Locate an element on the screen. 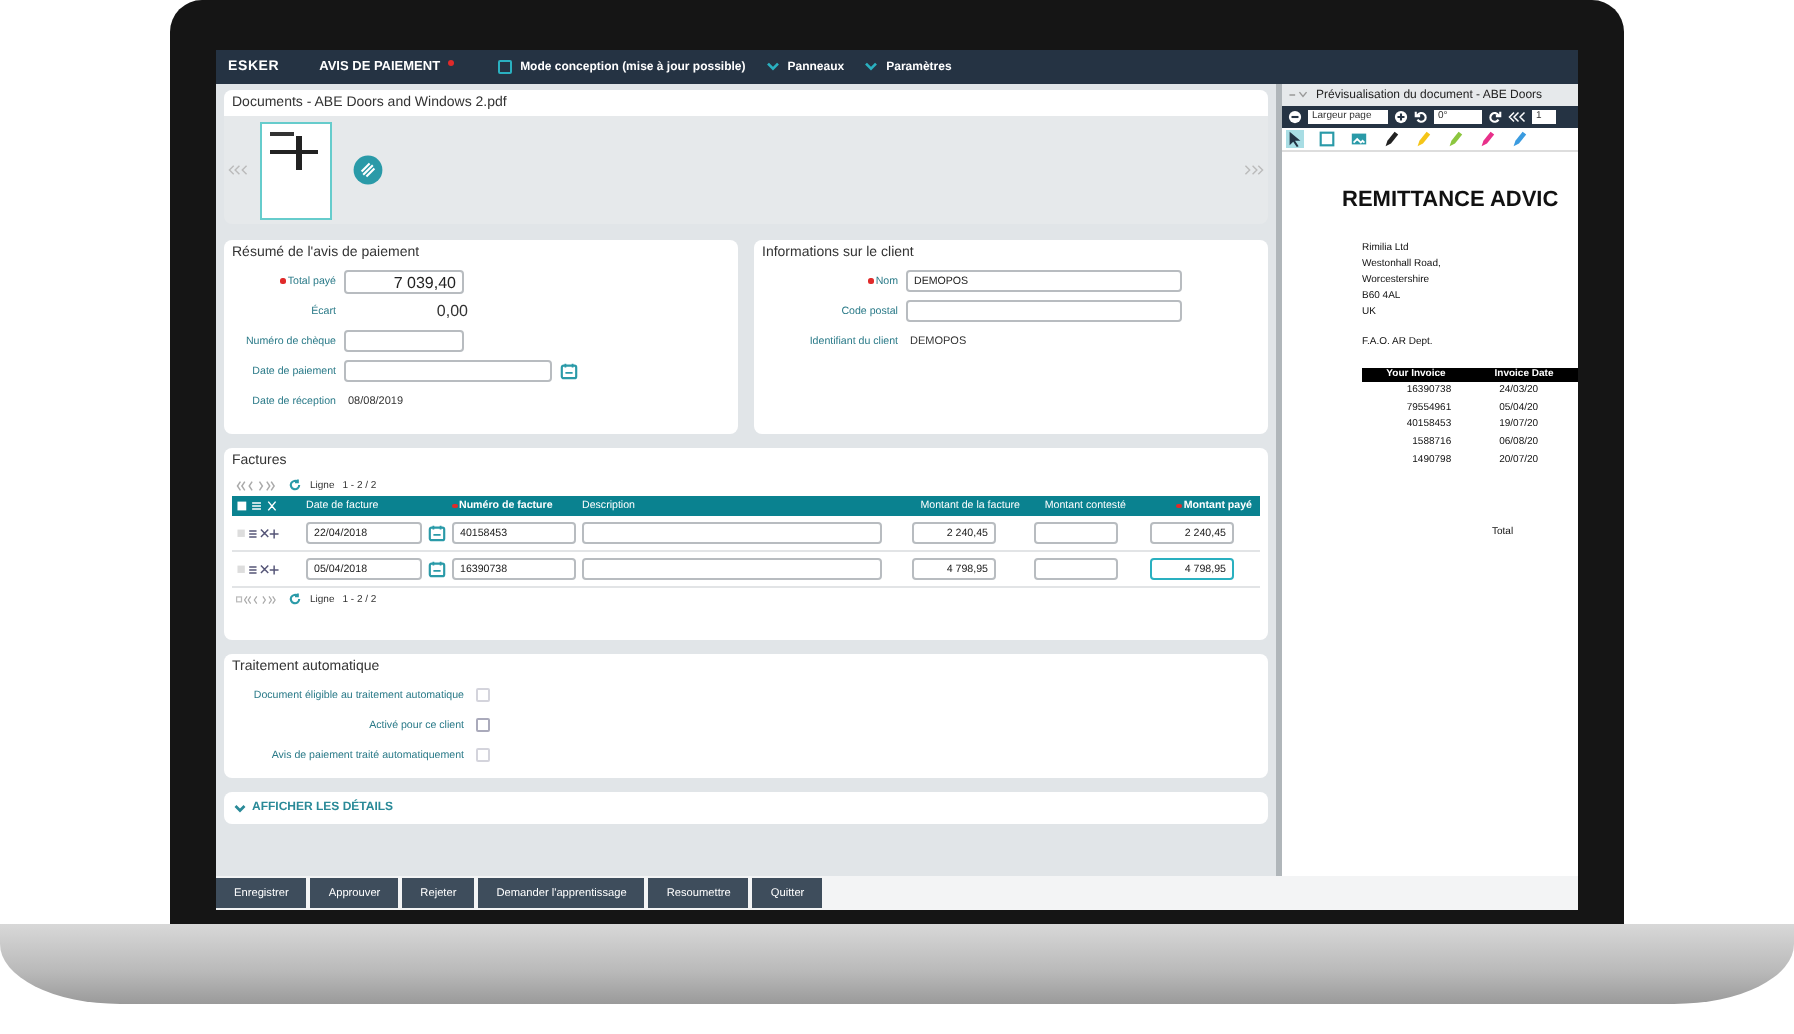 The height and width of the screenshot is (1034, 1794). collapse-icon is located at coordinates (1298, 95).